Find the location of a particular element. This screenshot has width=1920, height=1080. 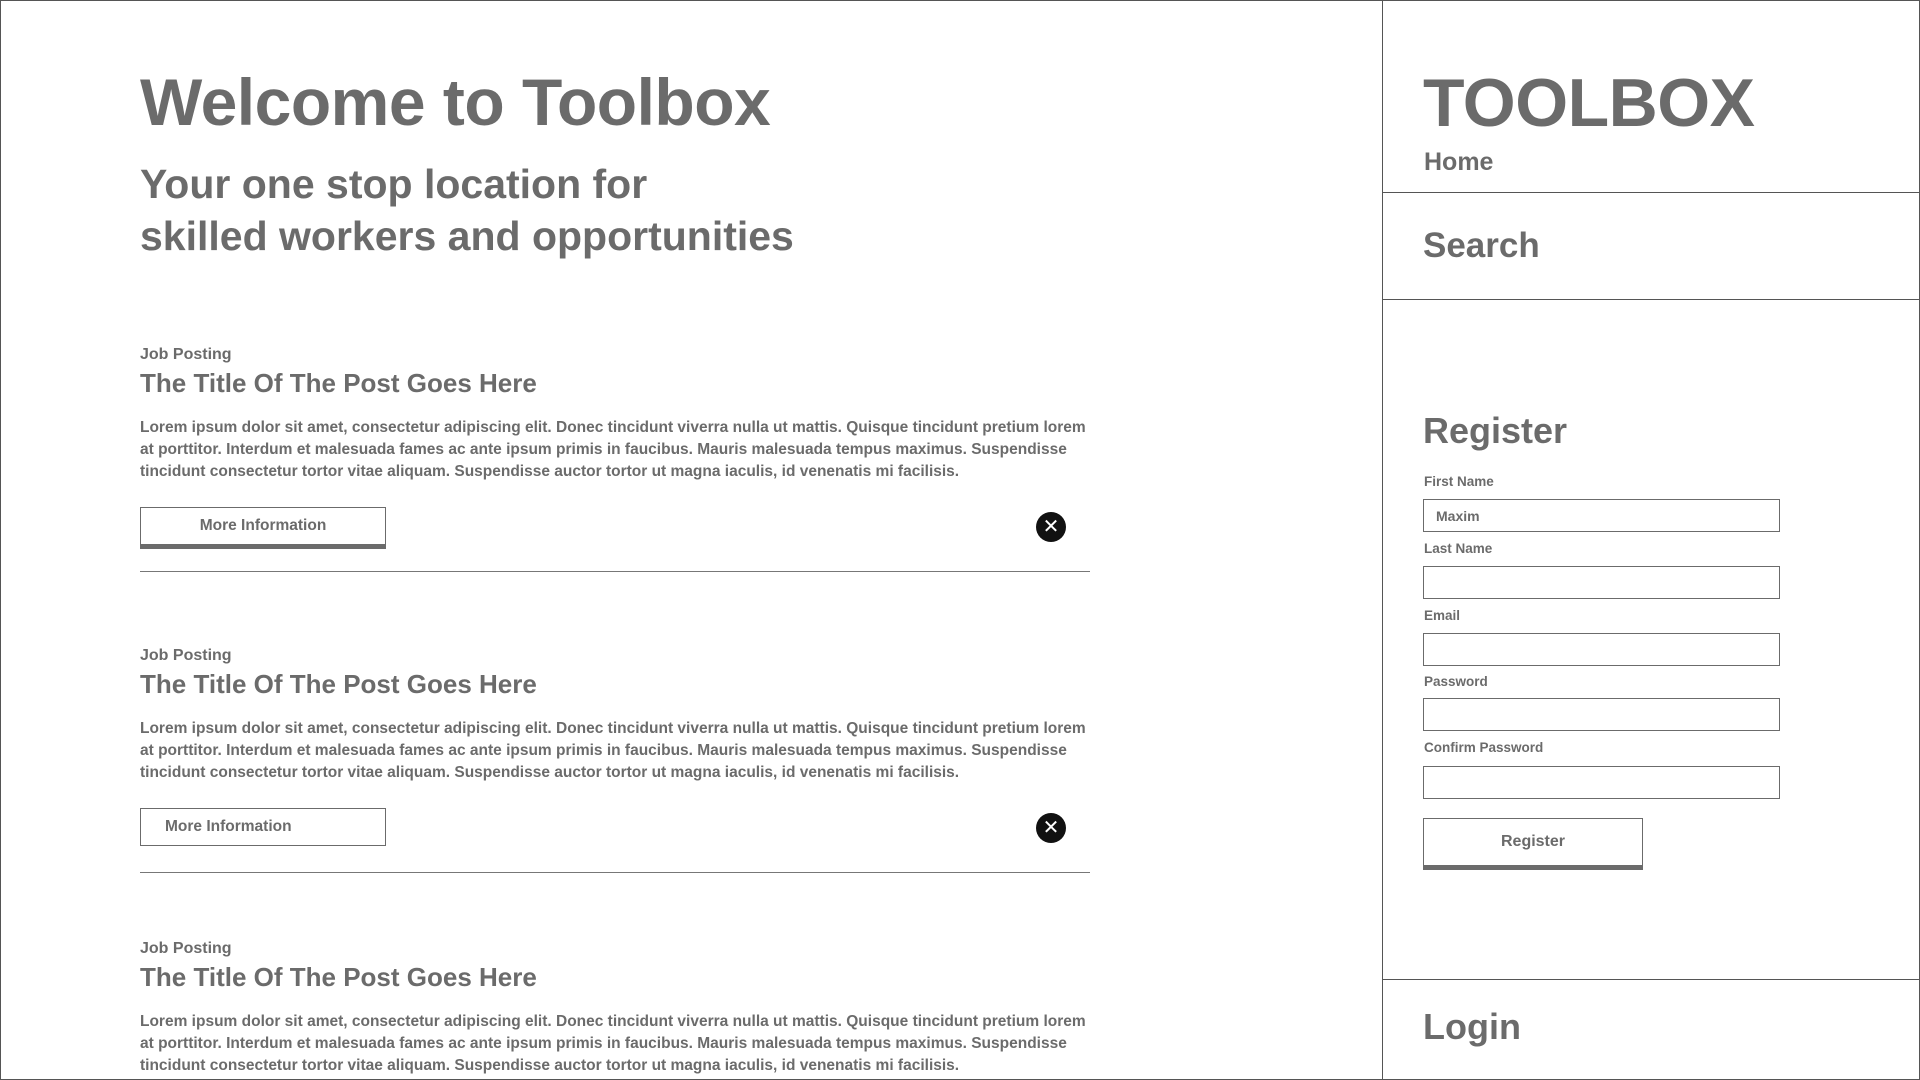

first-name-field is located at coordinates (1601, 515).